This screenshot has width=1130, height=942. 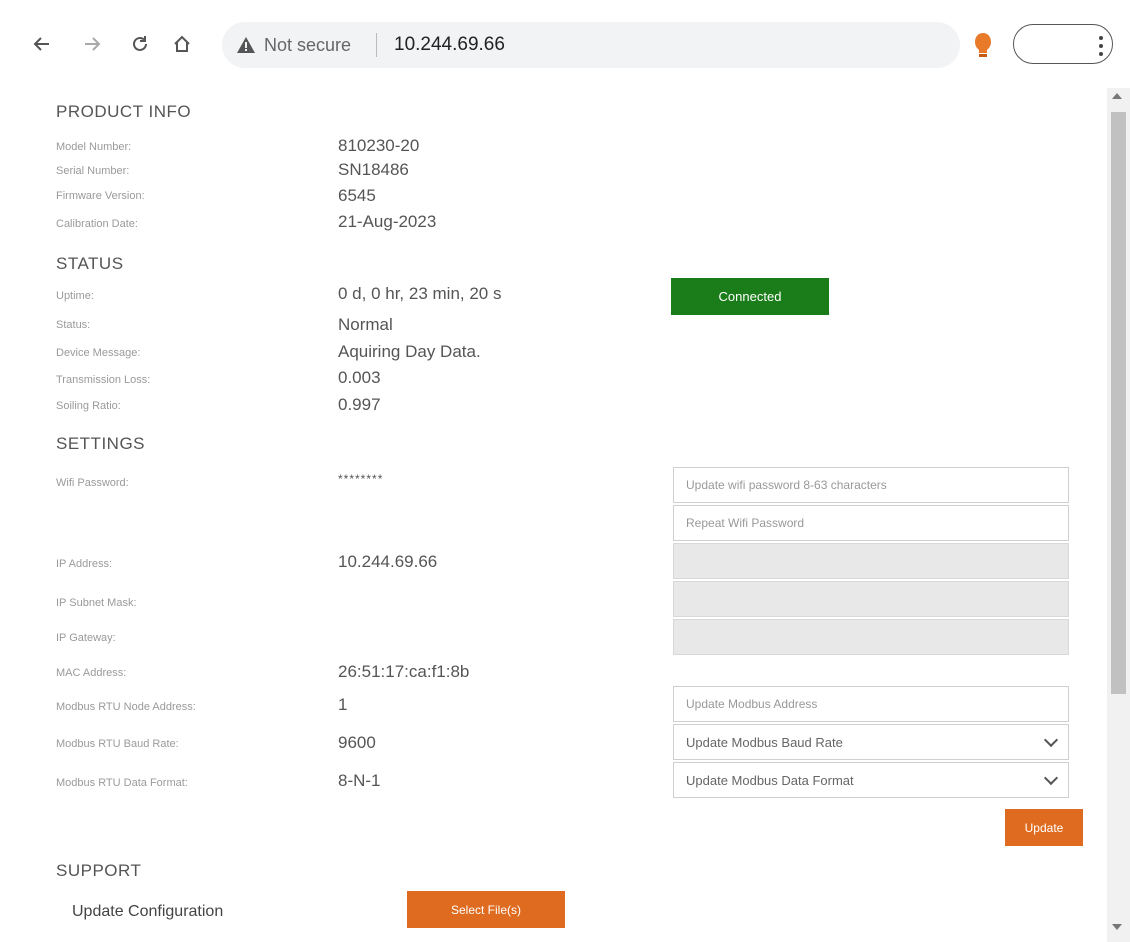 I want to click on connected-status-button: Connected, so click(x=750, y=296).